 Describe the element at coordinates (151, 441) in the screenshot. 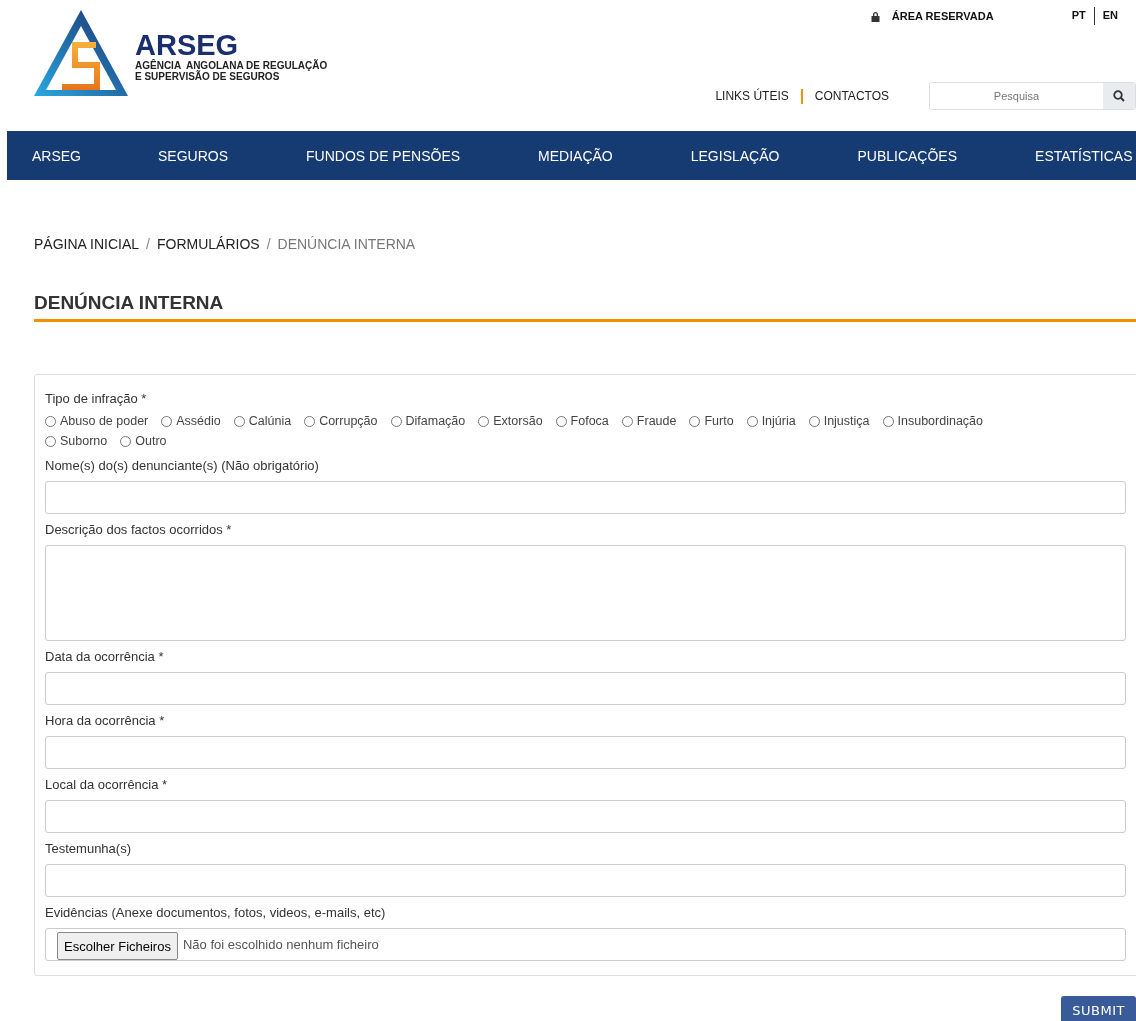

I see `radio-label: Outro` at that location.